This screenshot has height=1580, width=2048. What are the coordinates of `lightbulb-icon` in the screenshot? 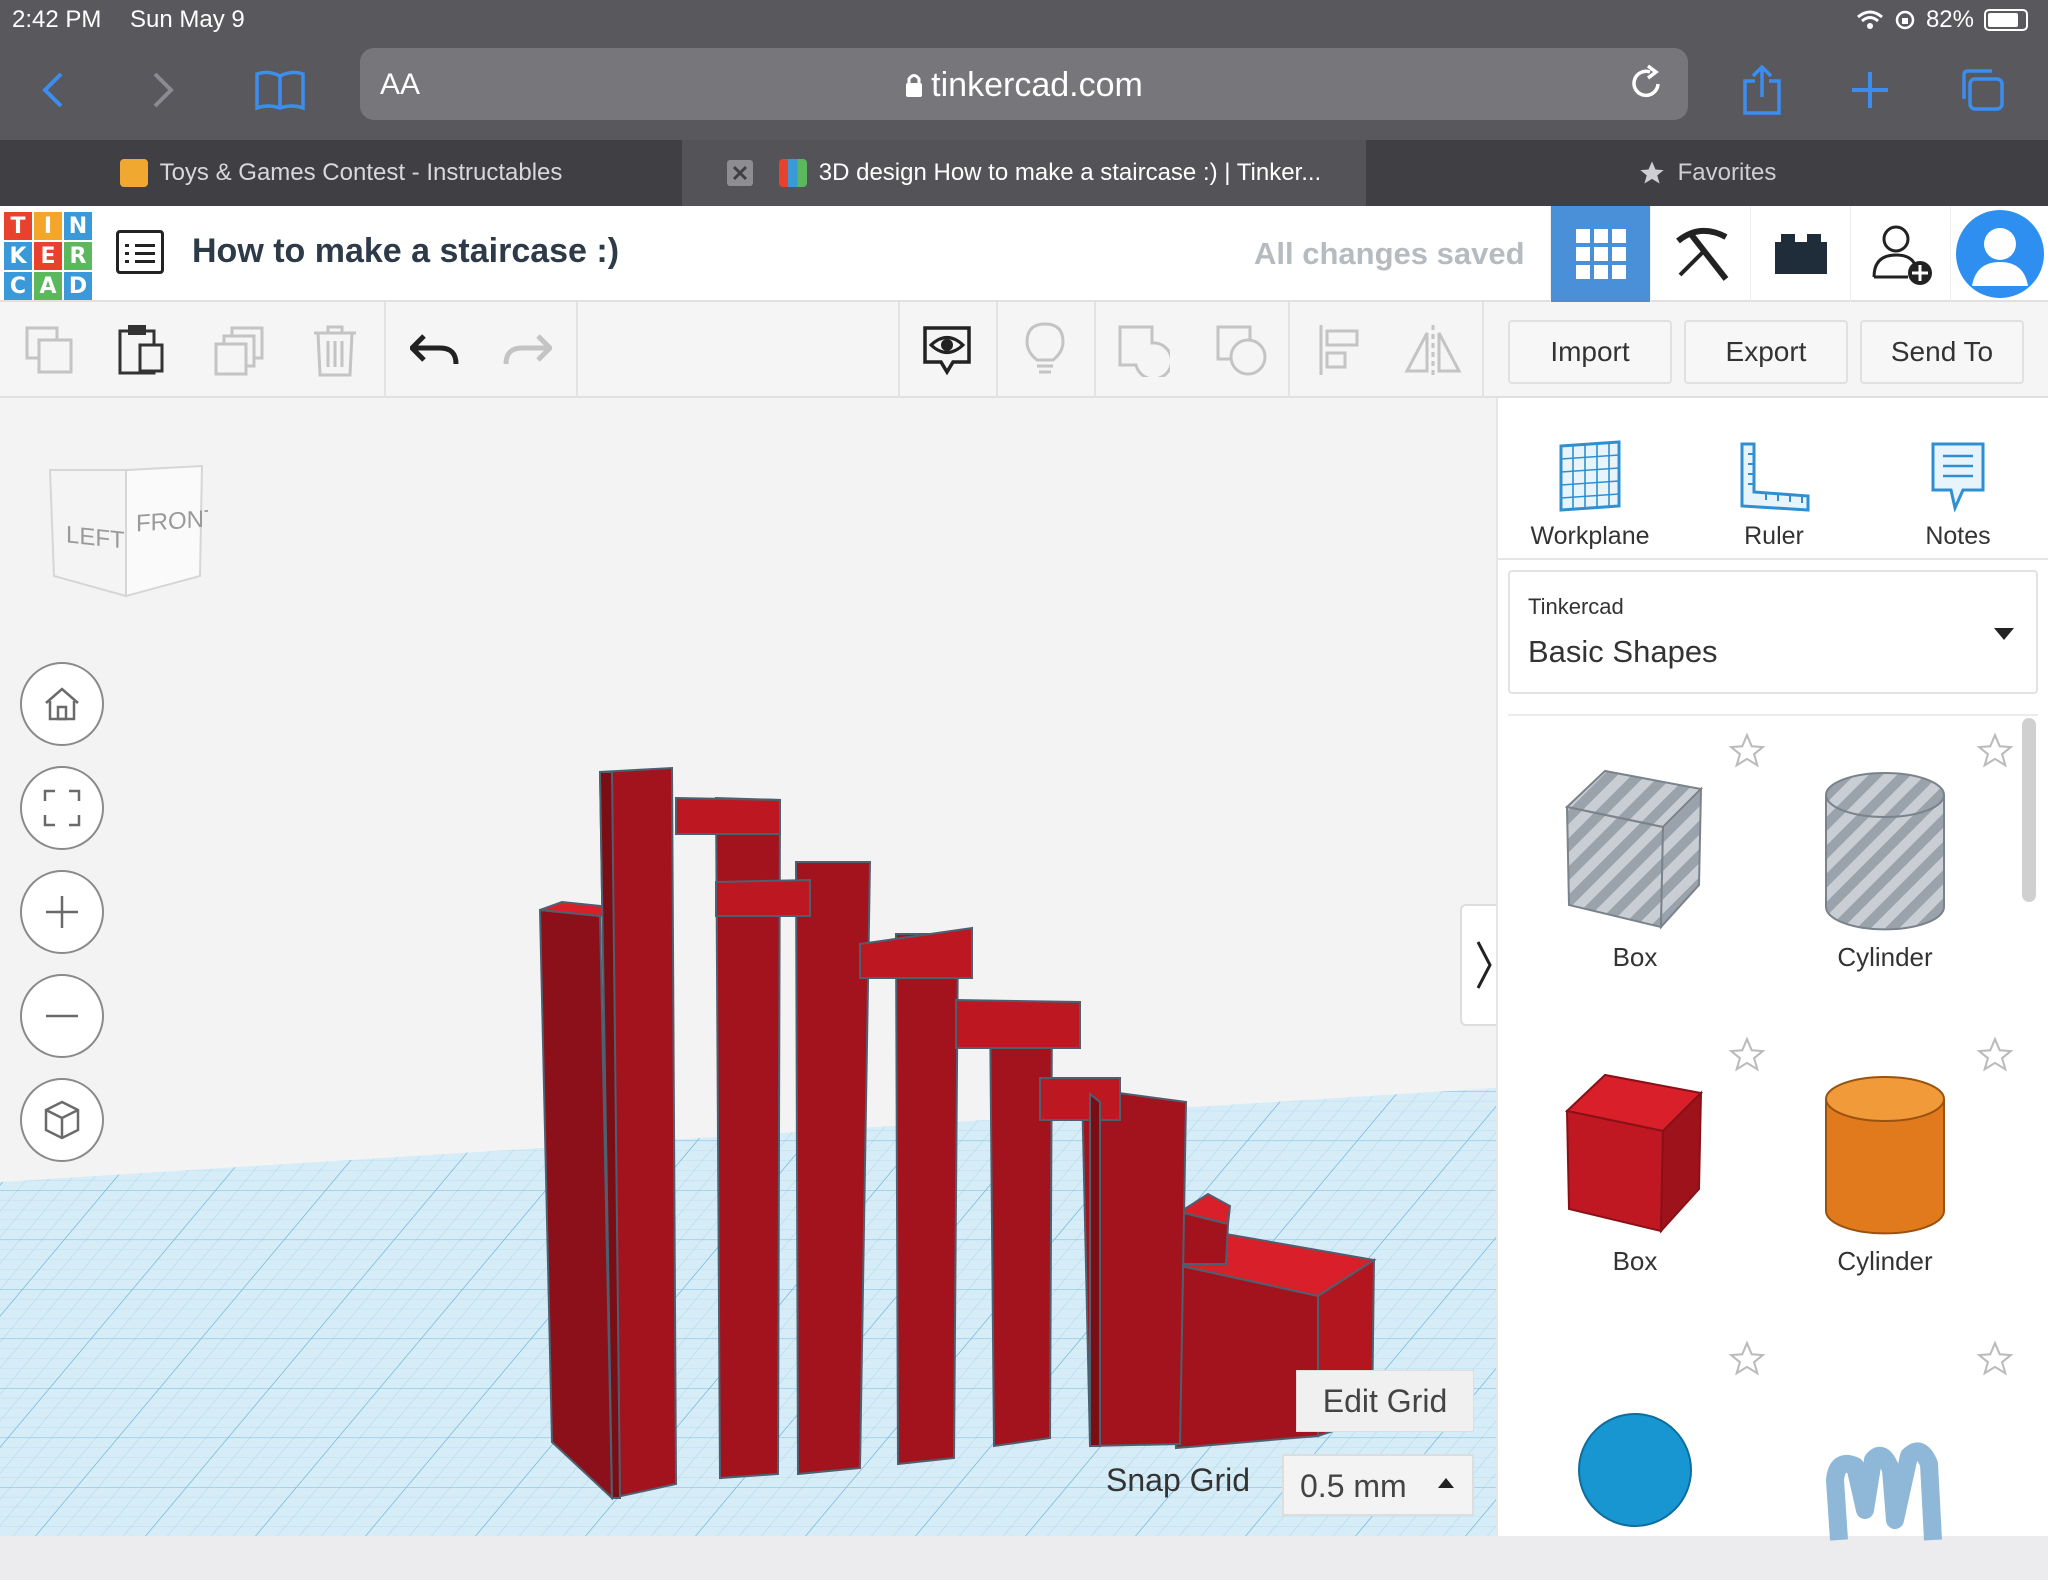 It's located at (1045, 348).